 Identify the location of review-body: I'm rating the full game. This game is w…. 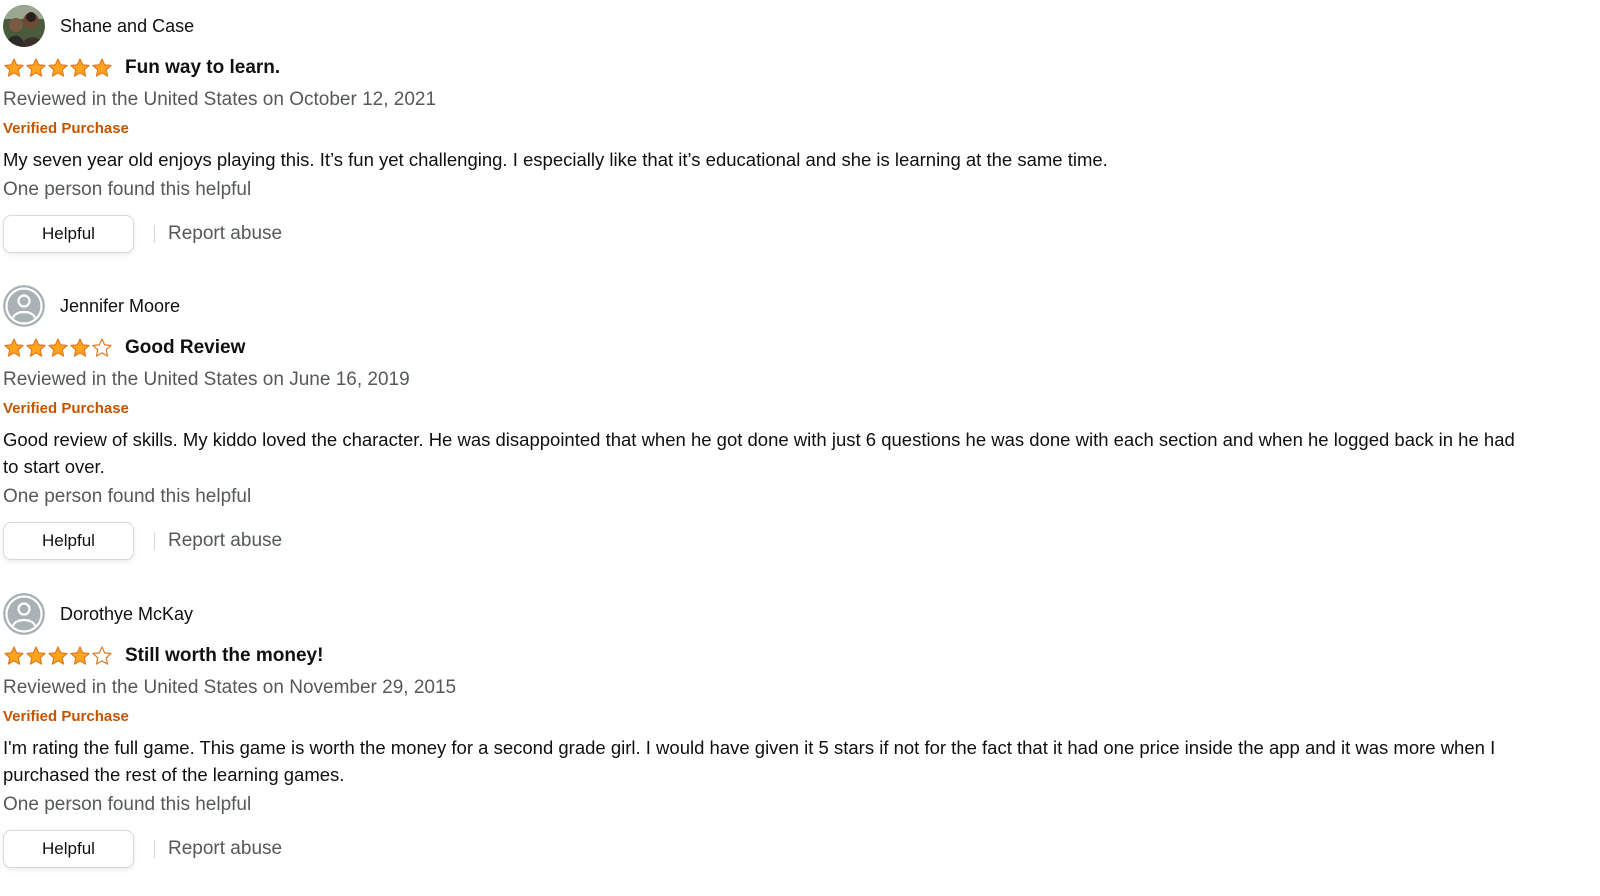
(749, 761).